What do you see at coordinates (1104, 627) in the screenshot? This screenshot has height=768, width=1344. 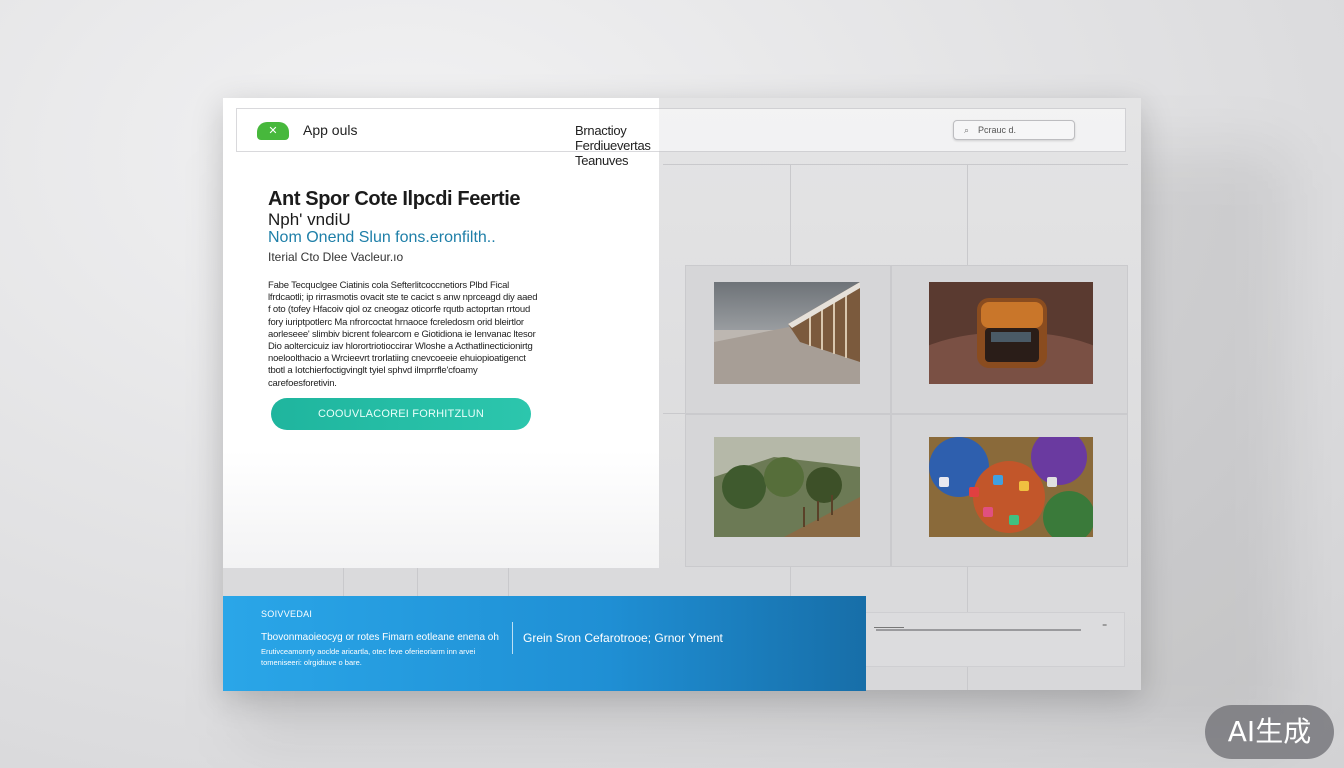 I see `scroll-end-icon: ⁼` at bounding box center [1104, 627].